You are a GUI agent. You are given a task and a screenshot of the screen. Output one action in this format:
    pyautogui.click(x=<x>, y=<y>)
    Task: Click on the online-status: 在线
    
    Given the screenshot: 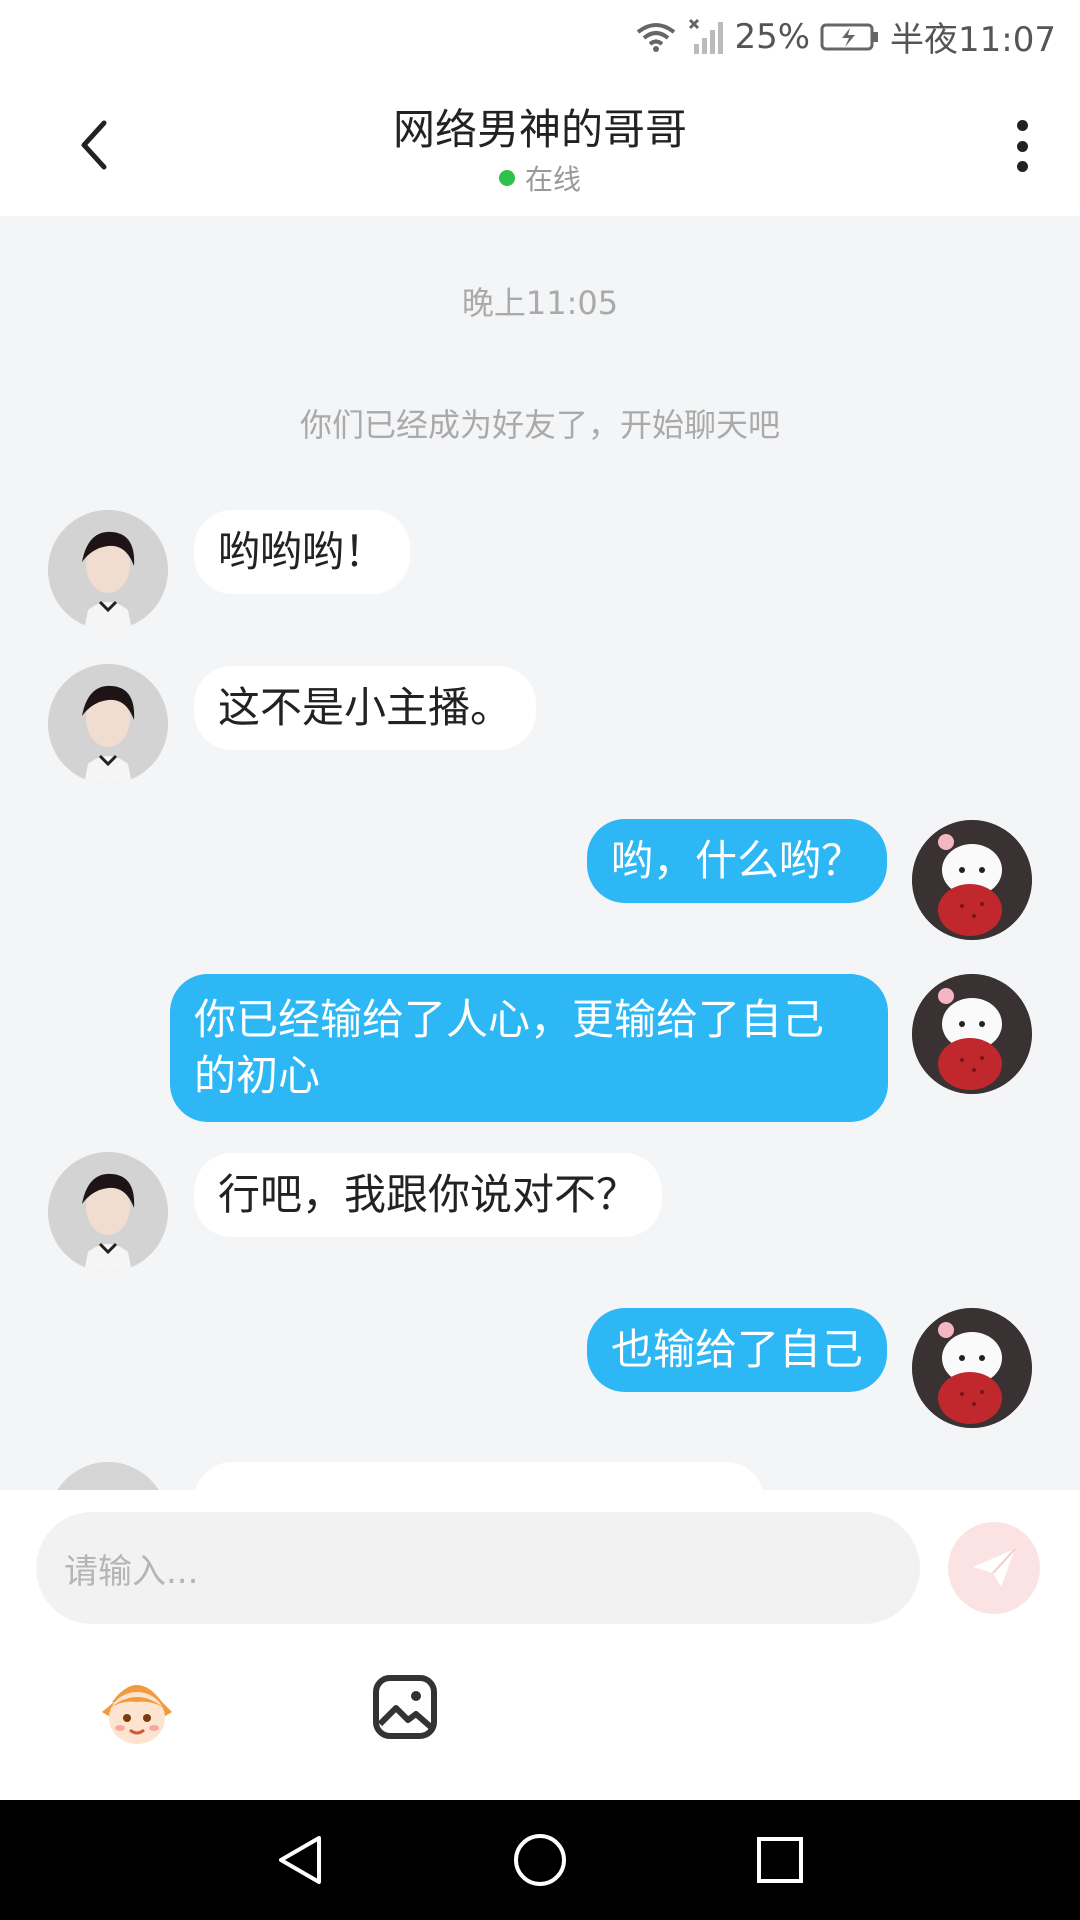 What is the action you would take?
    pyautogui.click(x=540, y=178)
    